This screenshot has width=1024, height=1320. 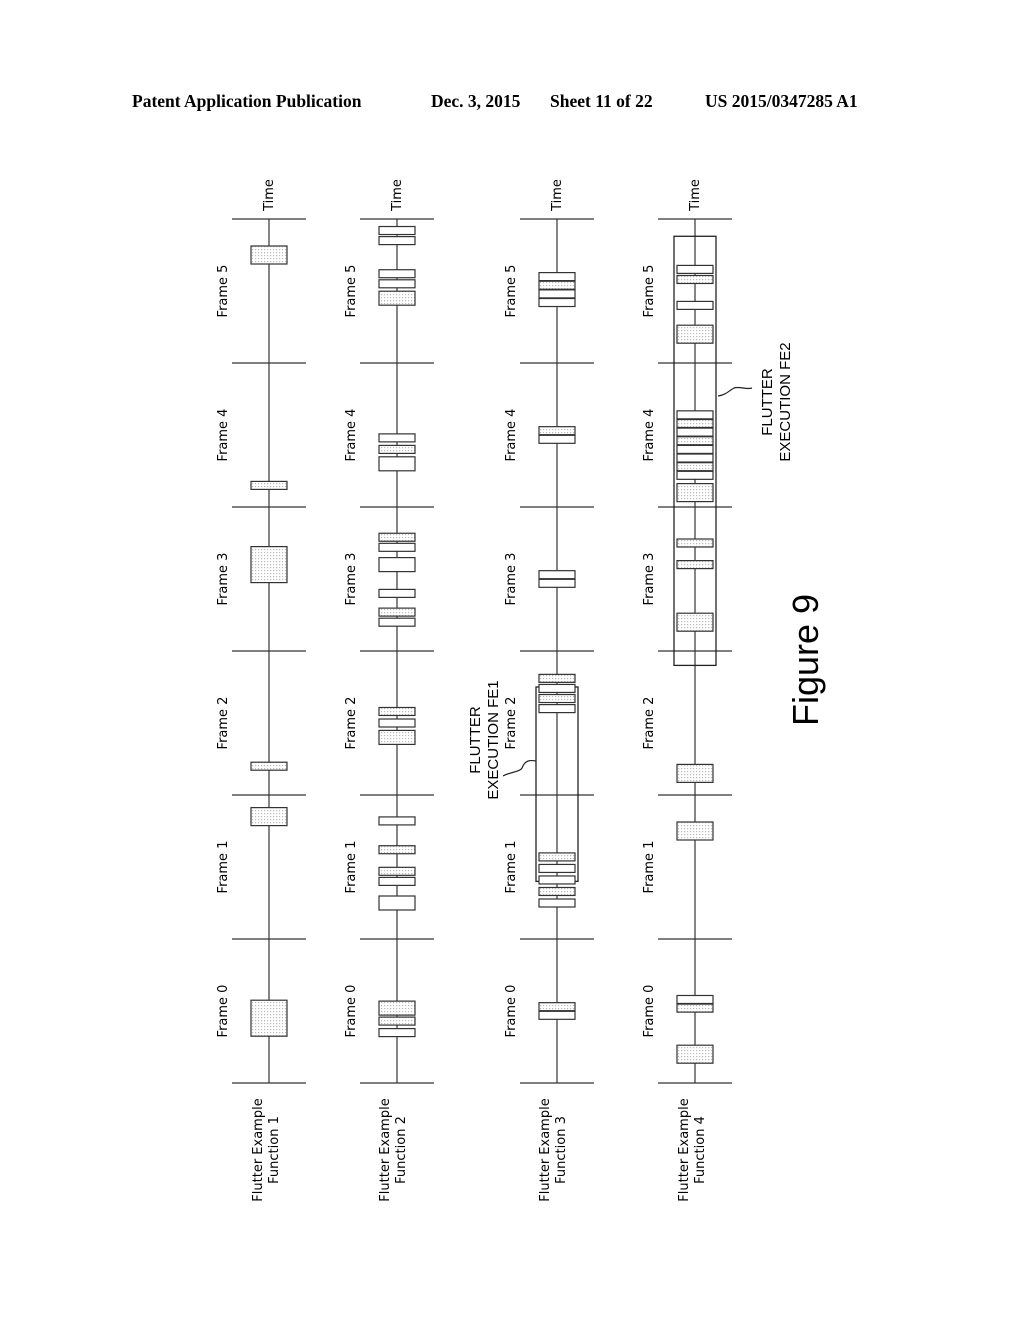 I want to click on figure-caption: Figure 9, so click(x=805, y=660).